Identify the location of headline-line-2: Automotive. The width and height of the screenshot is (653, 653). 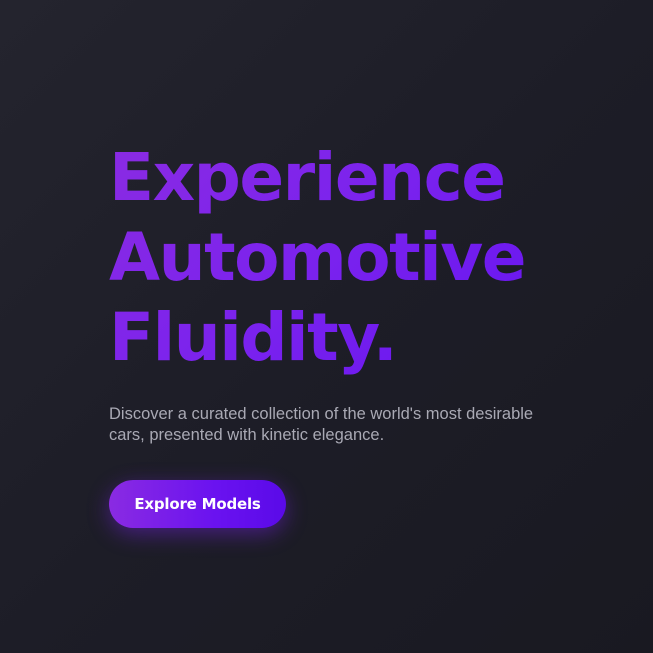
(317, 257).